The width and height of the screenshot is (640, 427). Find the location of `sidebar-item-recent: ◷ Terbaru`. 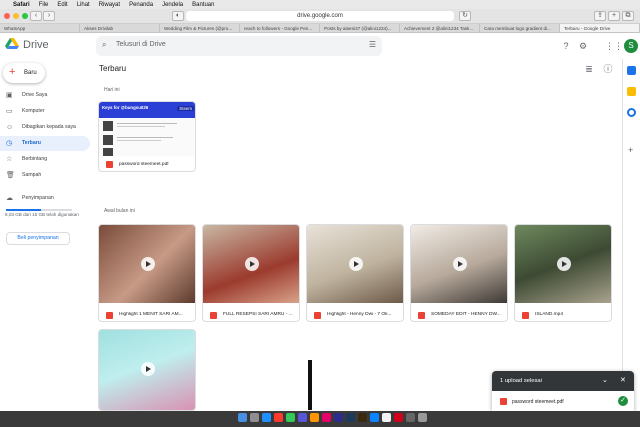

sidebar-item-recent: ◷ Terbaru is located at coordinates (45, 143).